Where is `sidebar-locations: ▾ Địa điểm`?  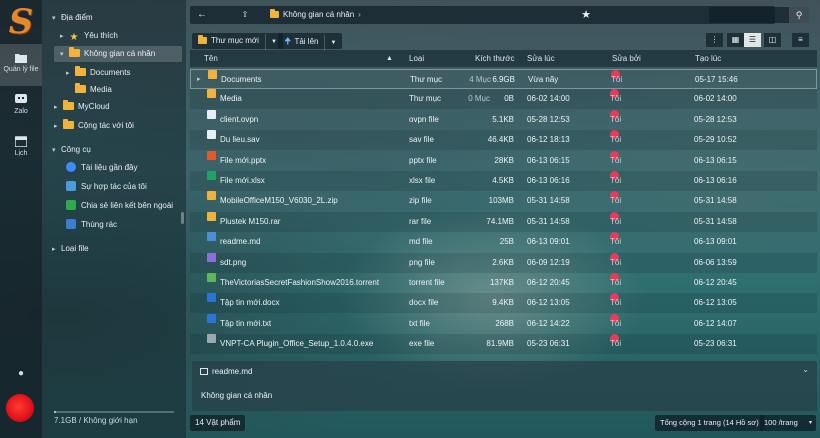
sidebar-locations: ▾ Địa điểm is located at coordinates (72, 18).